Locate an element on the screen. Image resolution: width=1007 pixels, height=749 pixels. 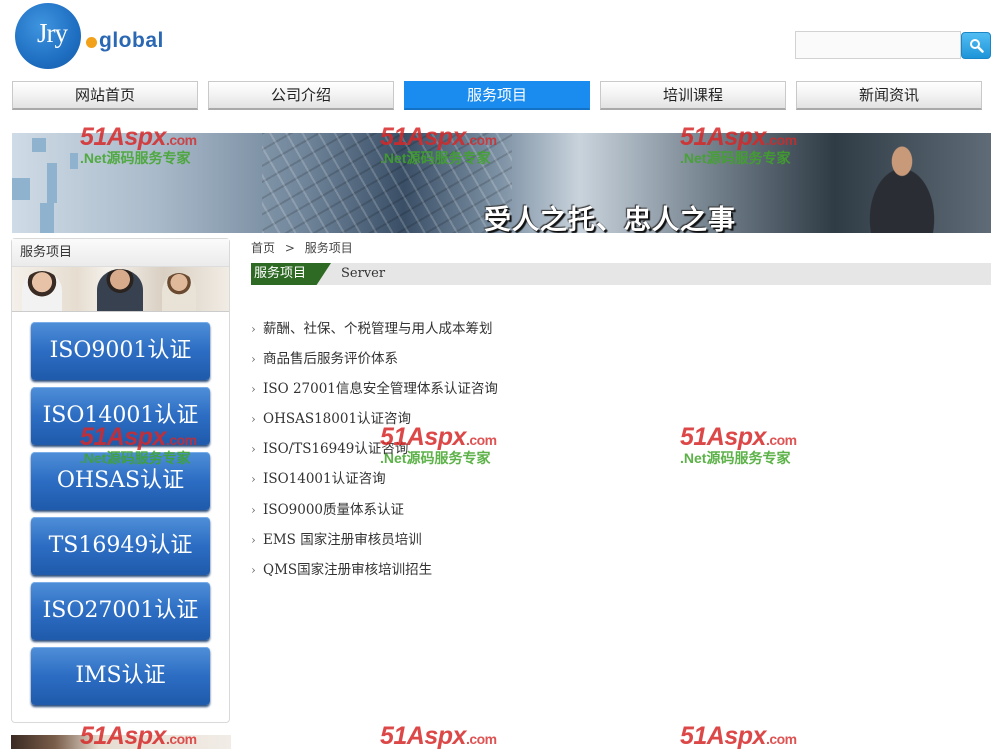
sidebar-title: 服务项目 is located at coordinates (120, 253).